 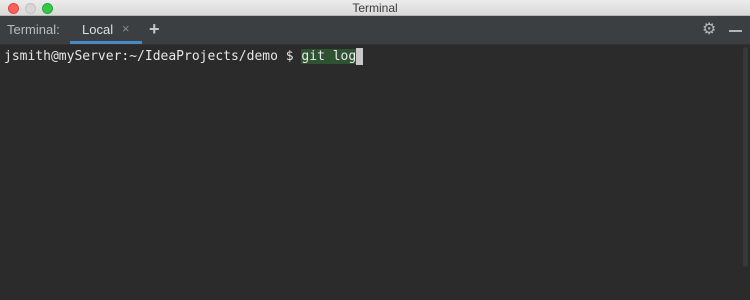 I want to click on tab-local: Local ×, so click(x=106, y=30).